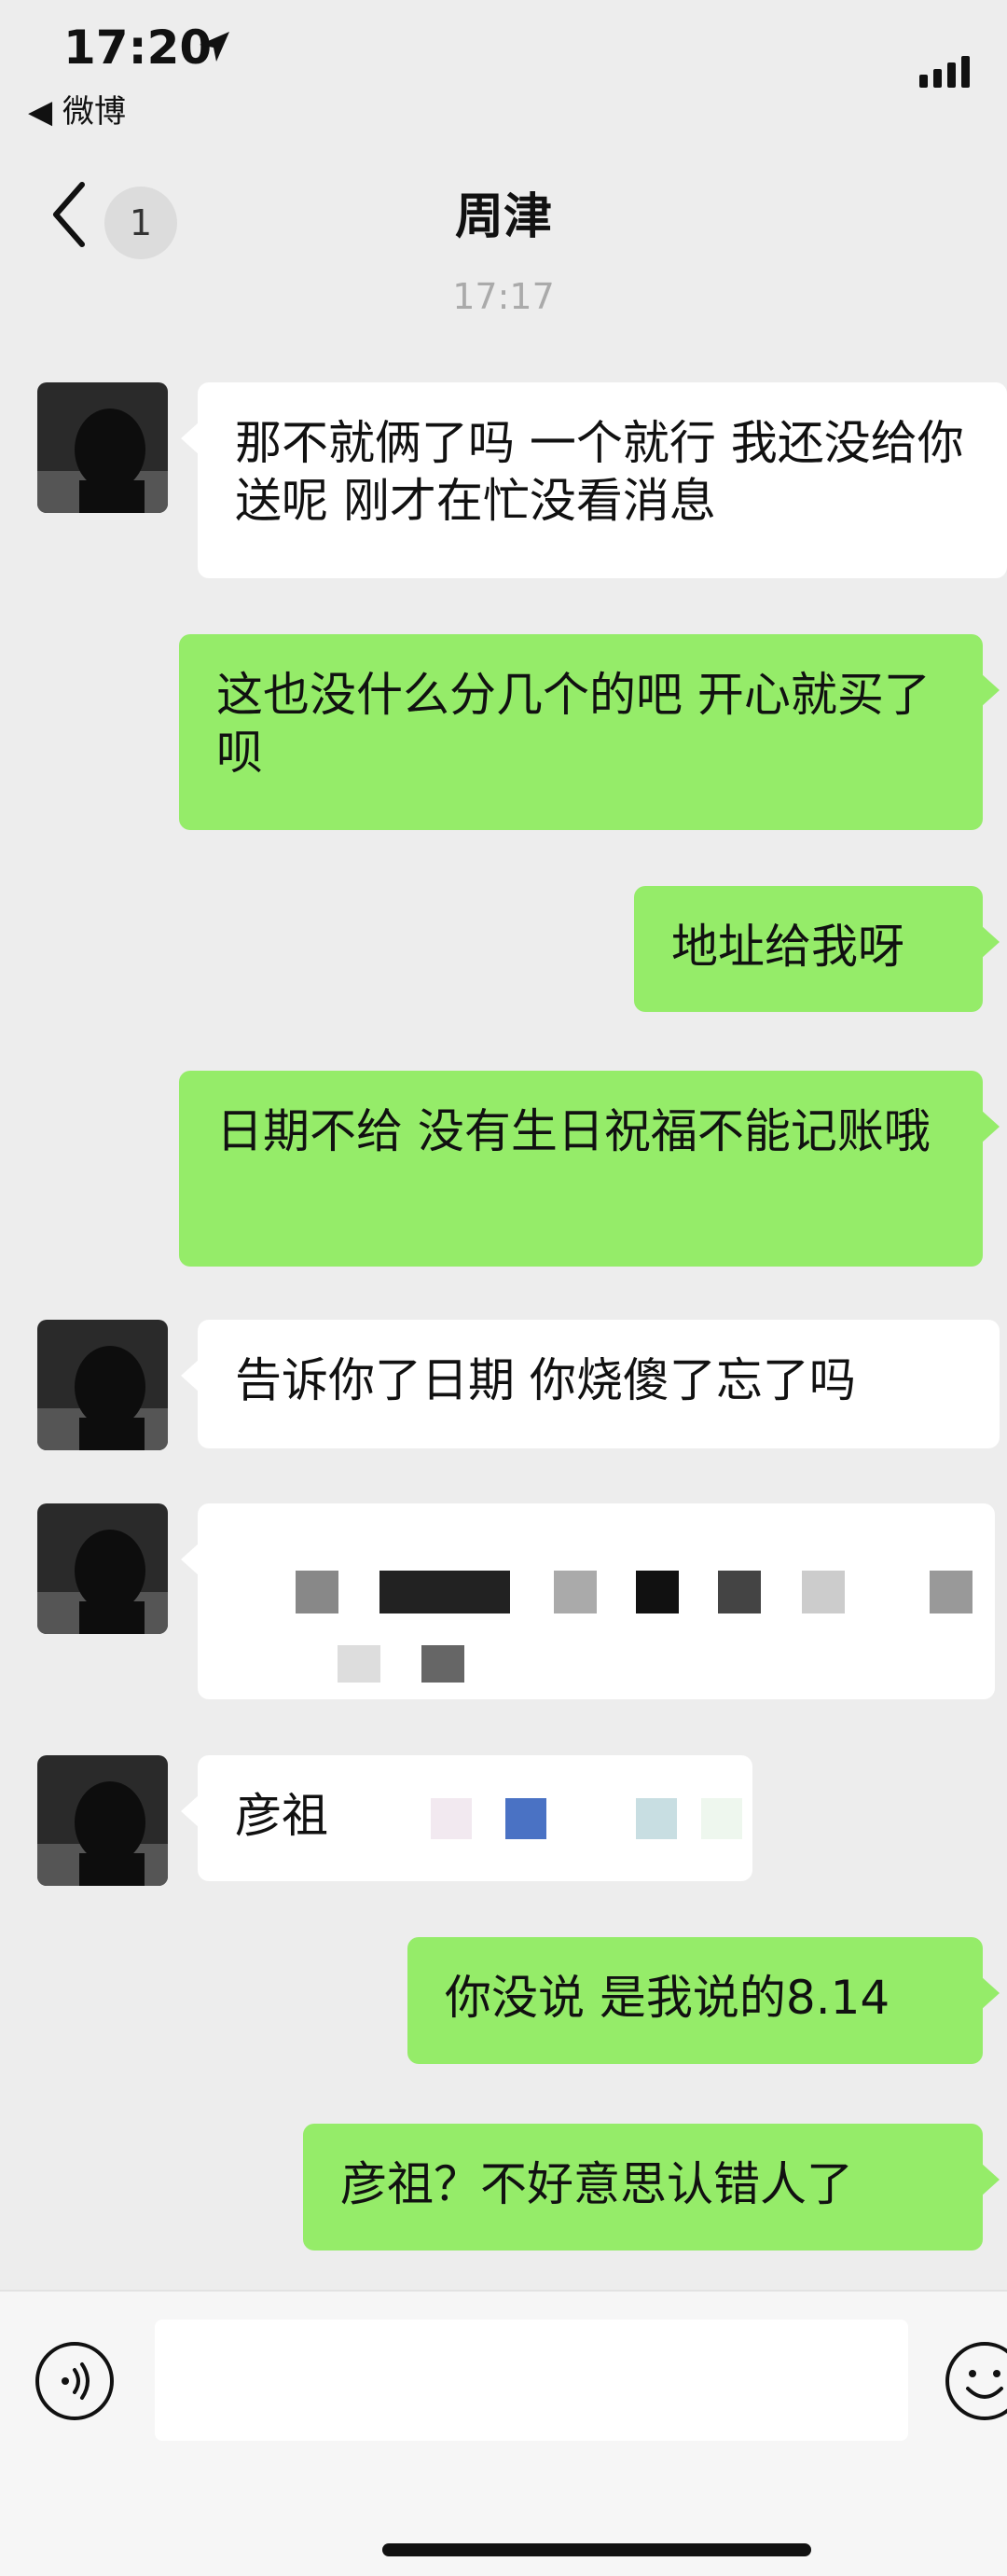 Image resolution: width=1007 pixels, height=2576 pixels. What do you see at coordinates (590, 1384) in the screenshot?
I see `incoming-message-bubble: 告诉你了日期 你烧傻了忘了吗` at bounding box center [590, 1384].